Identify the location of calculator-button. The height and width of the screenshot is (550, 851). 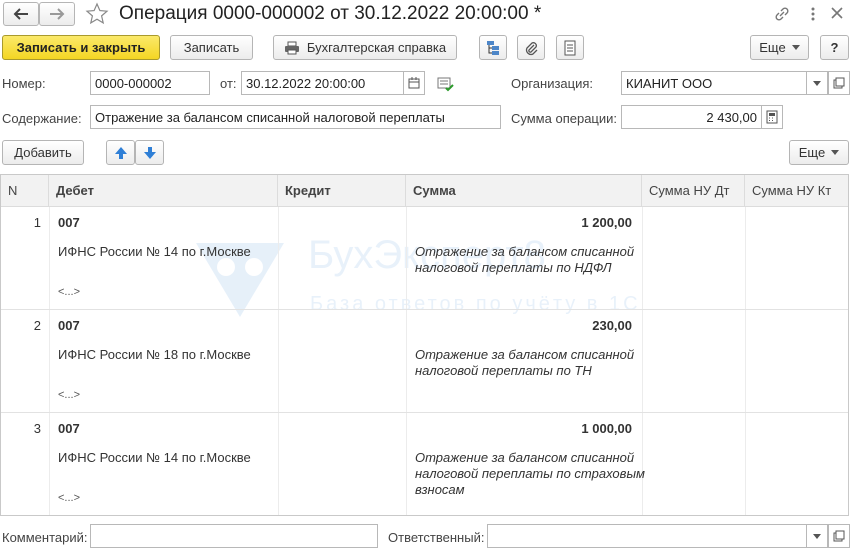
(772, 117).